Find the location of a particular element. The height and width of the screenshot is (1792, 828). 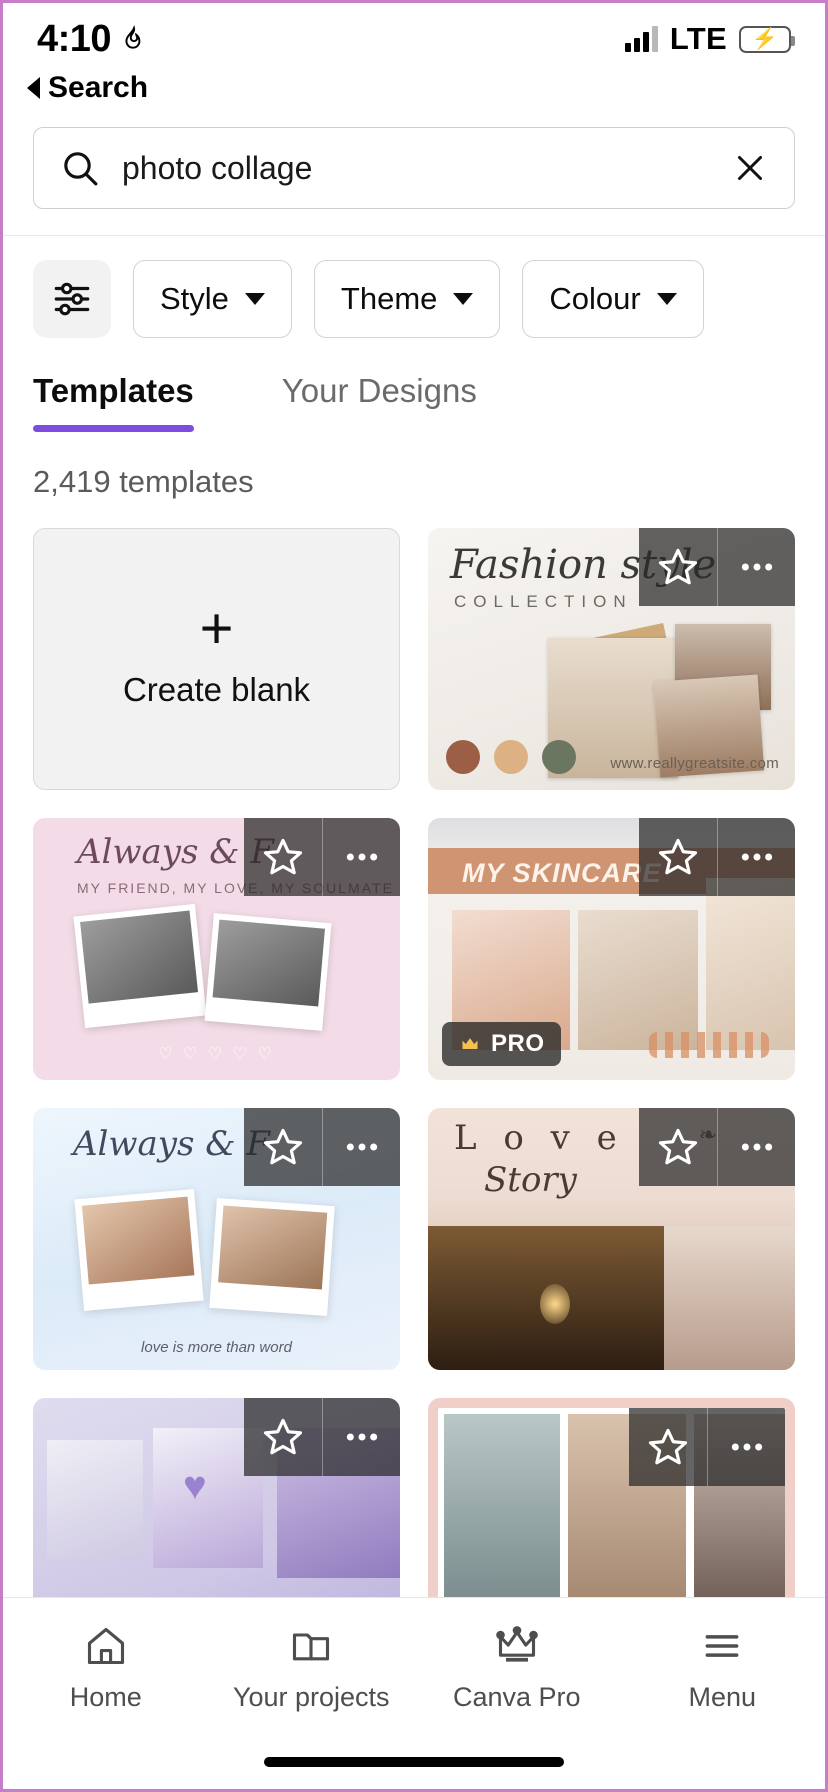

template-website: www.reallygreatsite.com is located at coordinates (694, 763).